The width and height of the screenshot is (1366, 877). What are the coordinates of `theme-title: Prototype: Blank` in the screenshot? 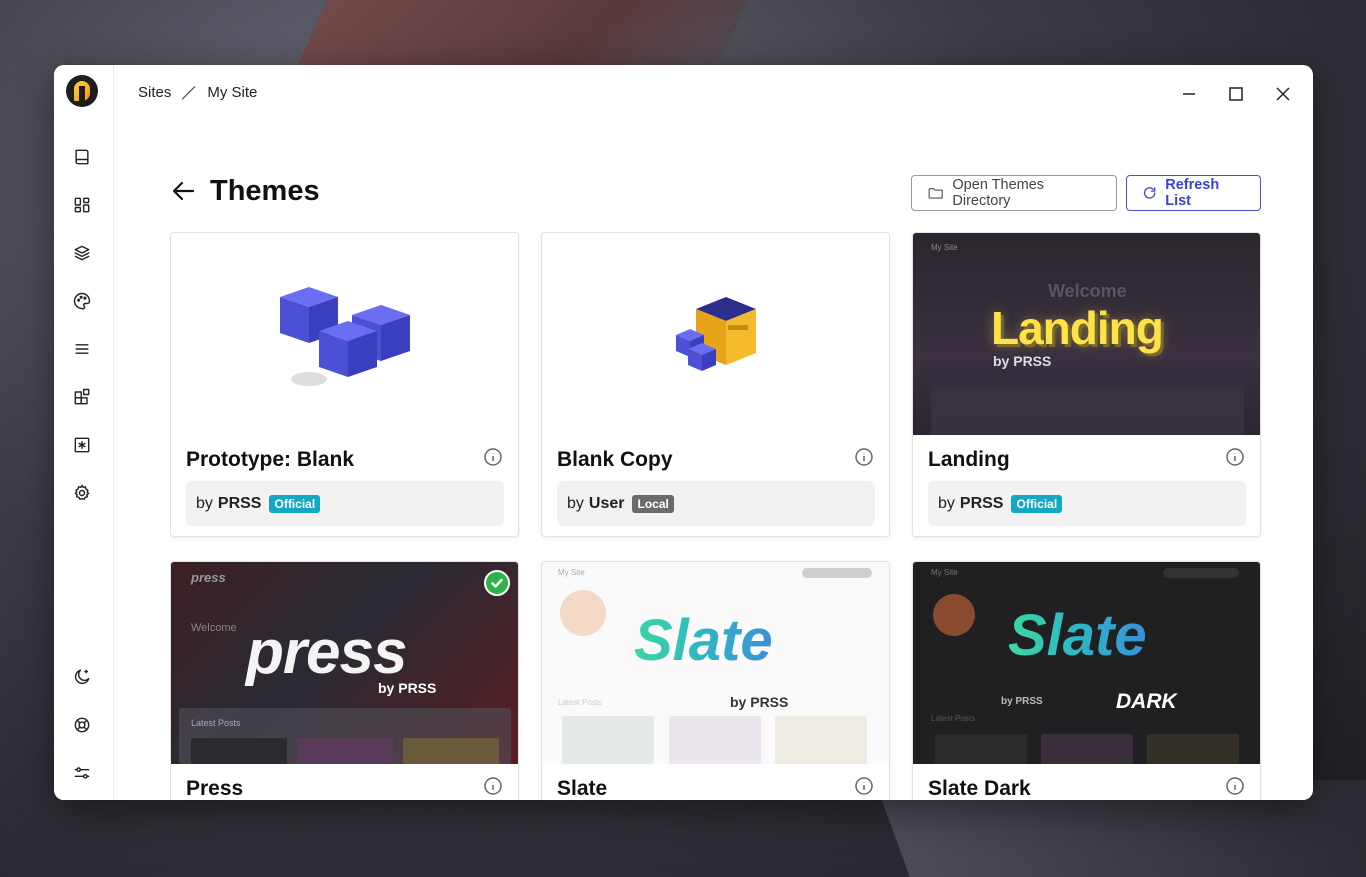 It's located at (270, 459).